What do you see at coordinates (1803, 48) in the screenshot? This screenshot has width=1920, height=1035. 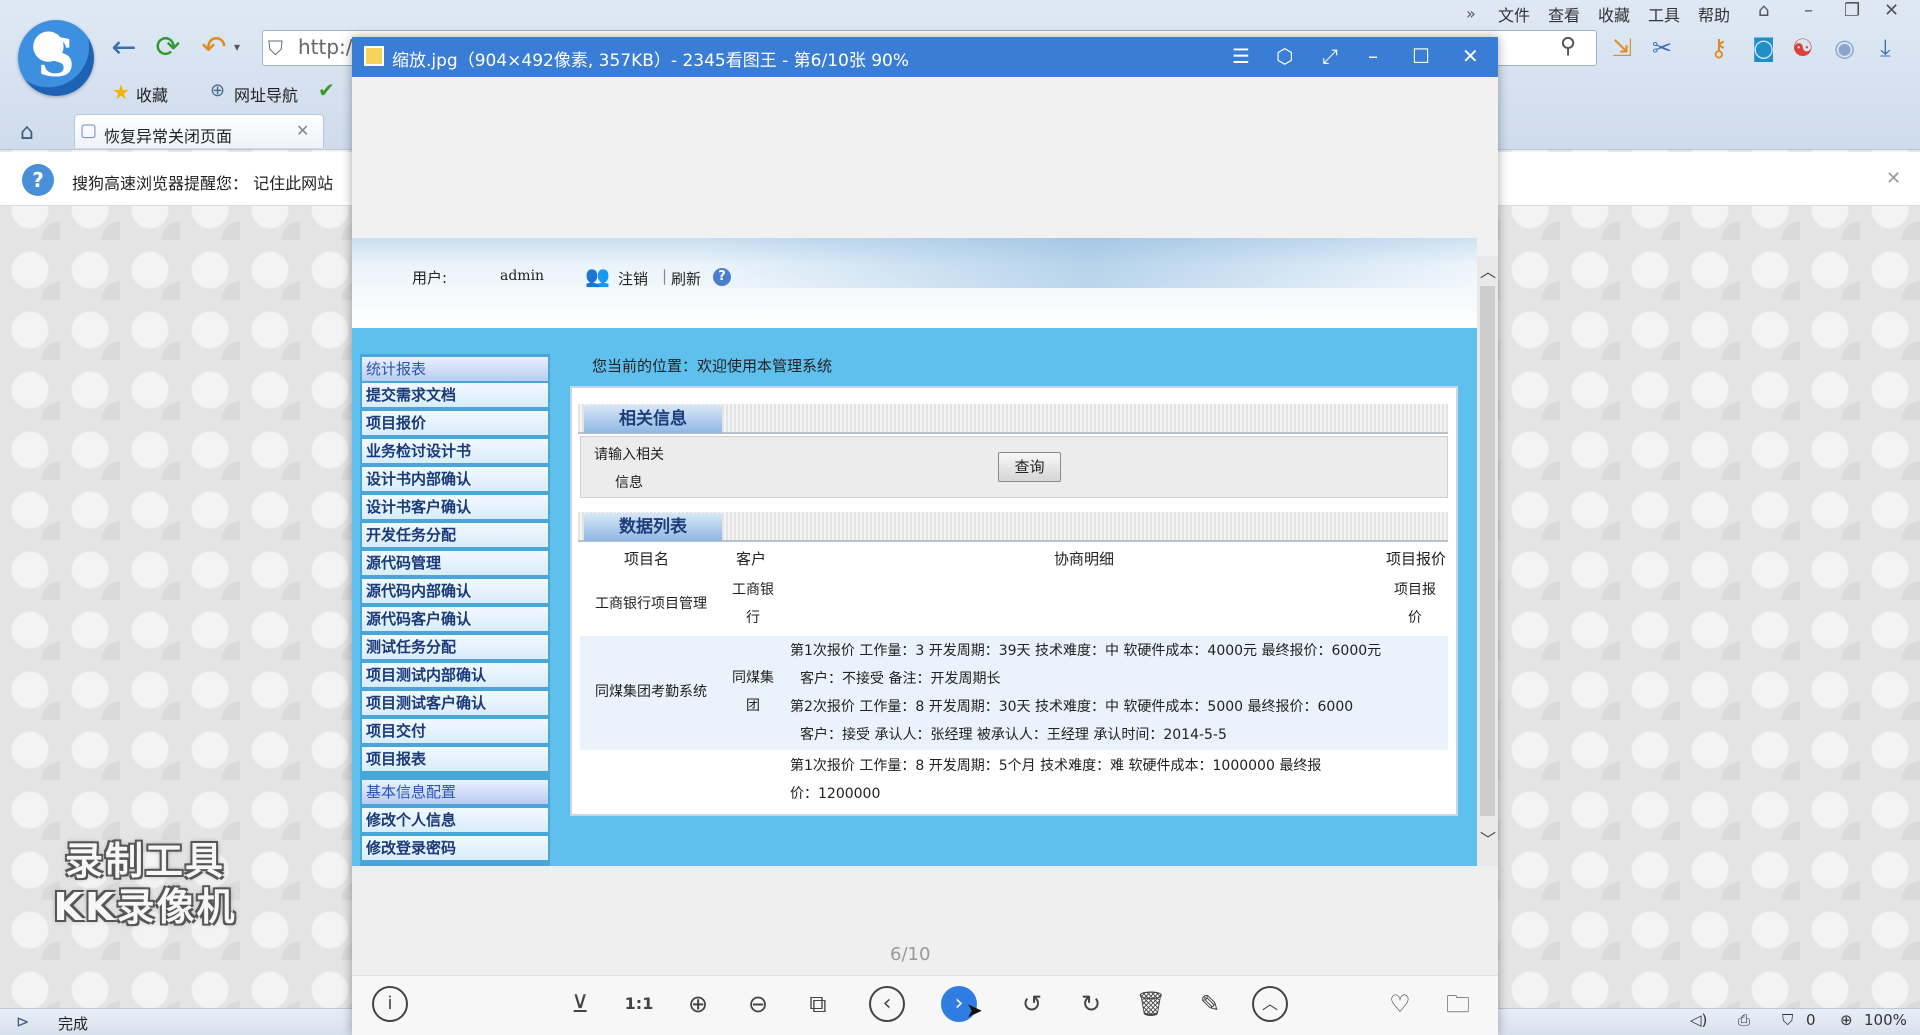 I see `weibo-icon: ☯` at bounding box center [1803, 48].